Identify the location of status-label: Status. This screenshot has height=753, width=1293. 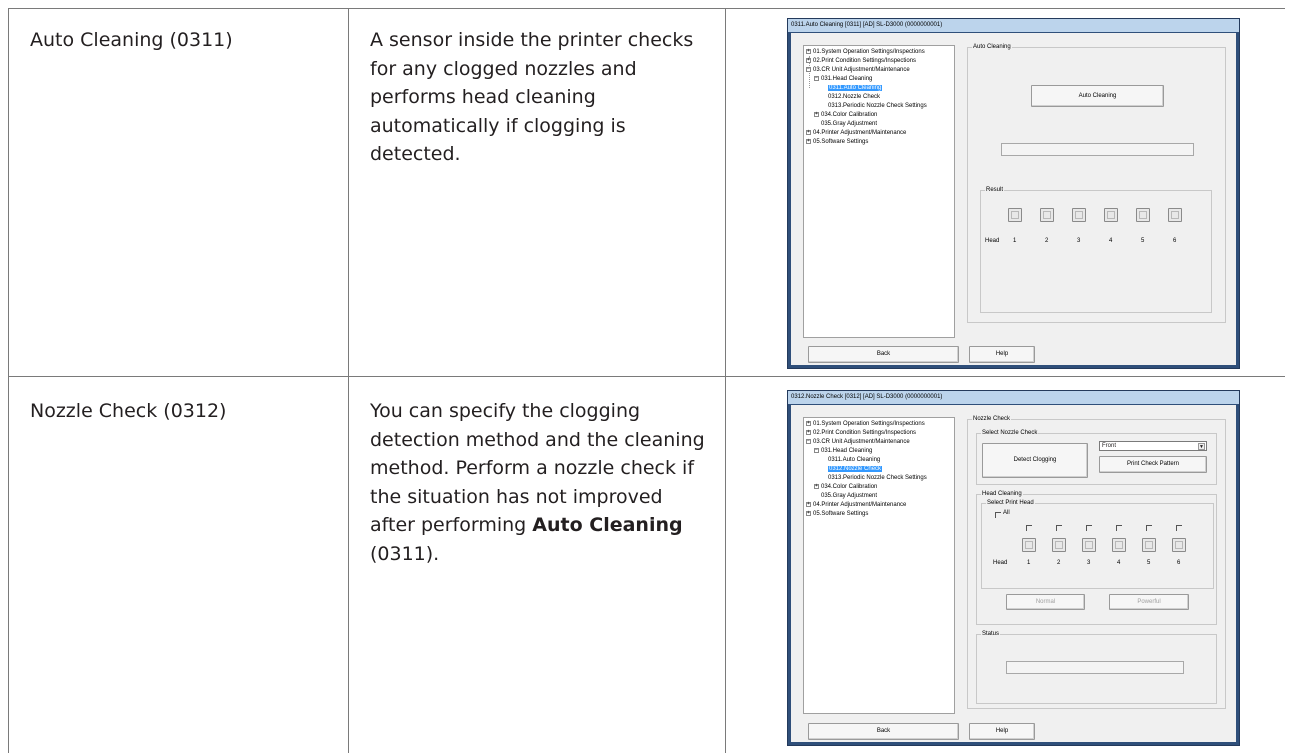
(991, 634).